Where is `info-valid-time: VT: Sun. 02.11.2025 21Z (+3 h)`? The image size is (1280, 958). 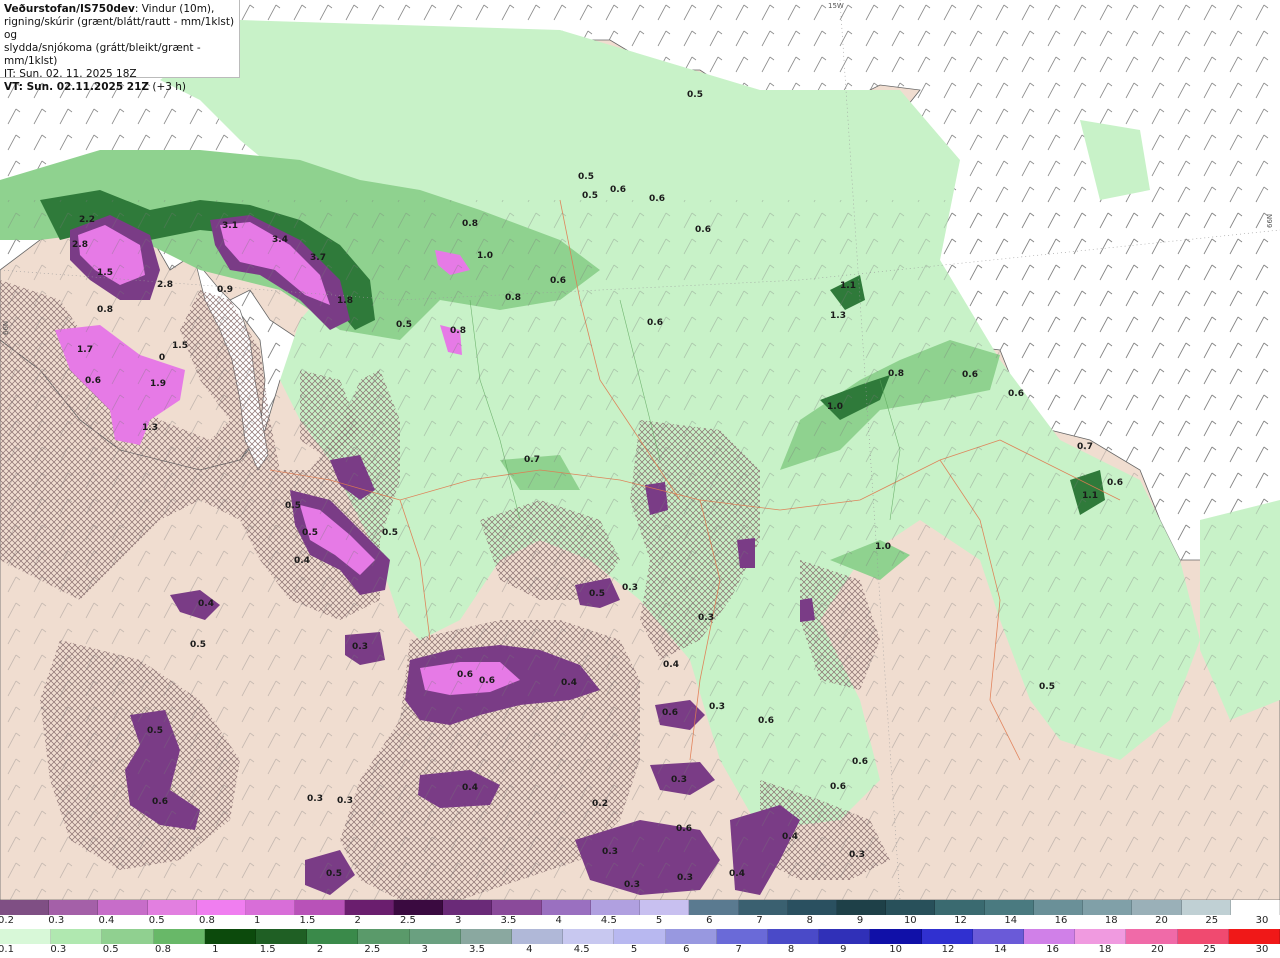 info-valid-time: VT: Sun. 02.11.2025 21Z (+3 h) is located at coordinates (119, 87).